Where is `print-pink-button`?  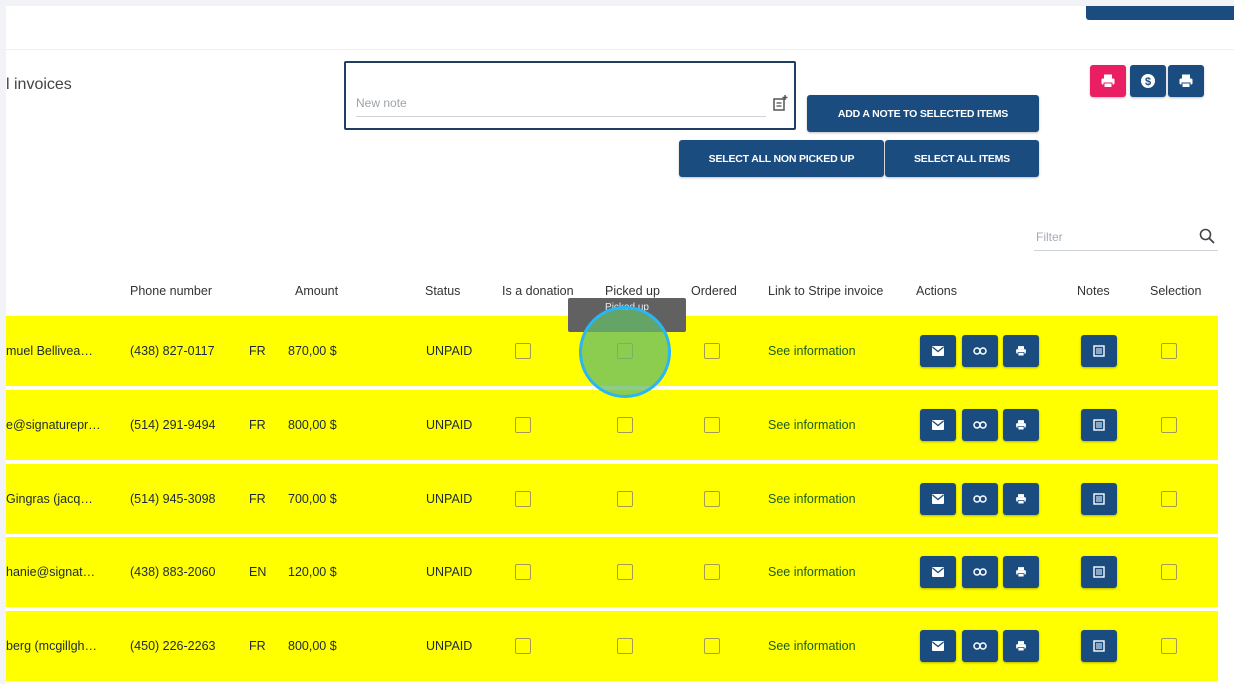 print-pink-button is located at coordinates (1108, 81).